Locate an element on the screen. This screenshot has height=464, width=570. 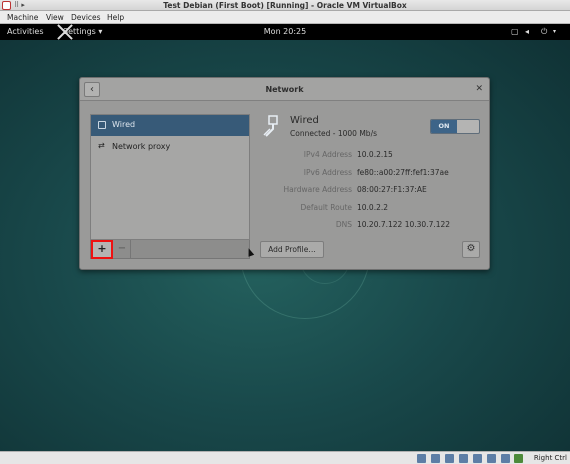
clock: Mon 20:25 is located at coordinates (285, 31).